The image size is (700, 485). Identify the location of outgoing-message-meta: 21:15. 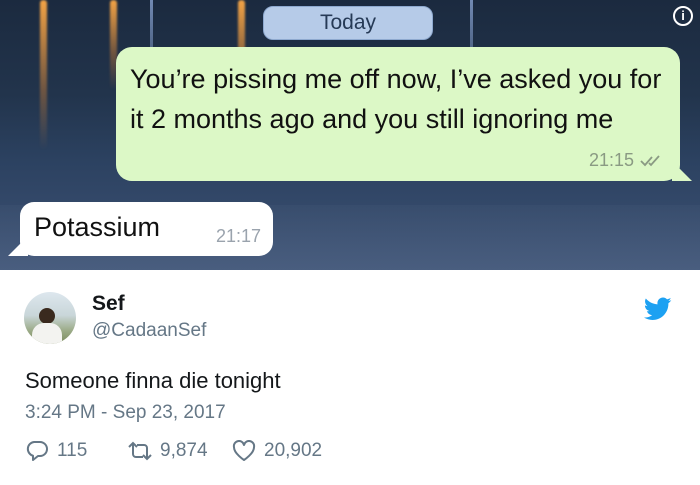
(627, 160).